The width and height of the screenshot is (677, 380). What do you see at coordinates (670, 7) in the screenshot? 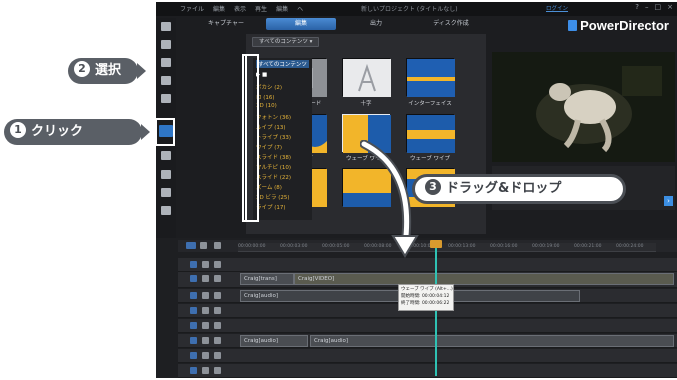
I see `close-icon: ×` at bounding box center [670, 7].